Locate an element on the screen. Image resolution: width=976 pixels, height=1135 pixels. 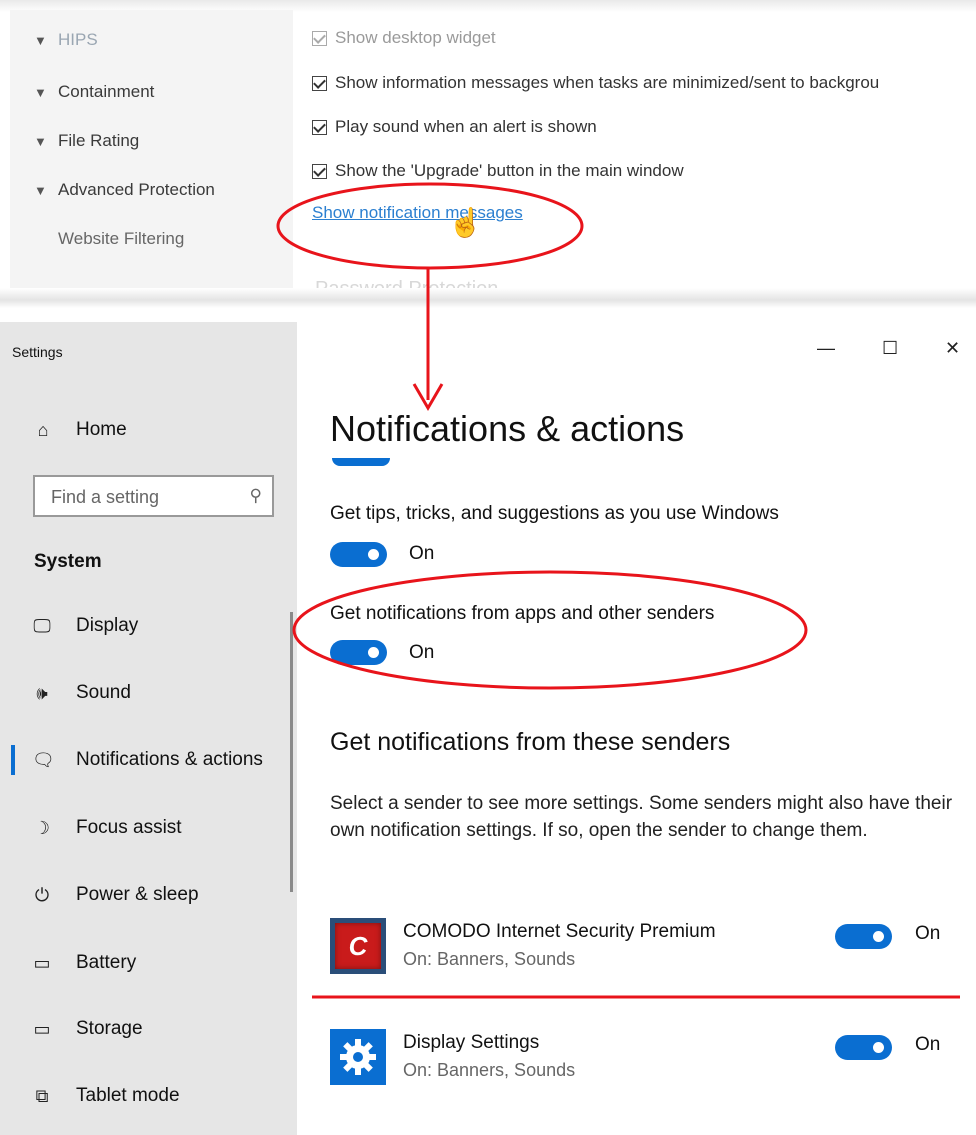
sidebar-item-label: Home is located at coordinates (101, 429).